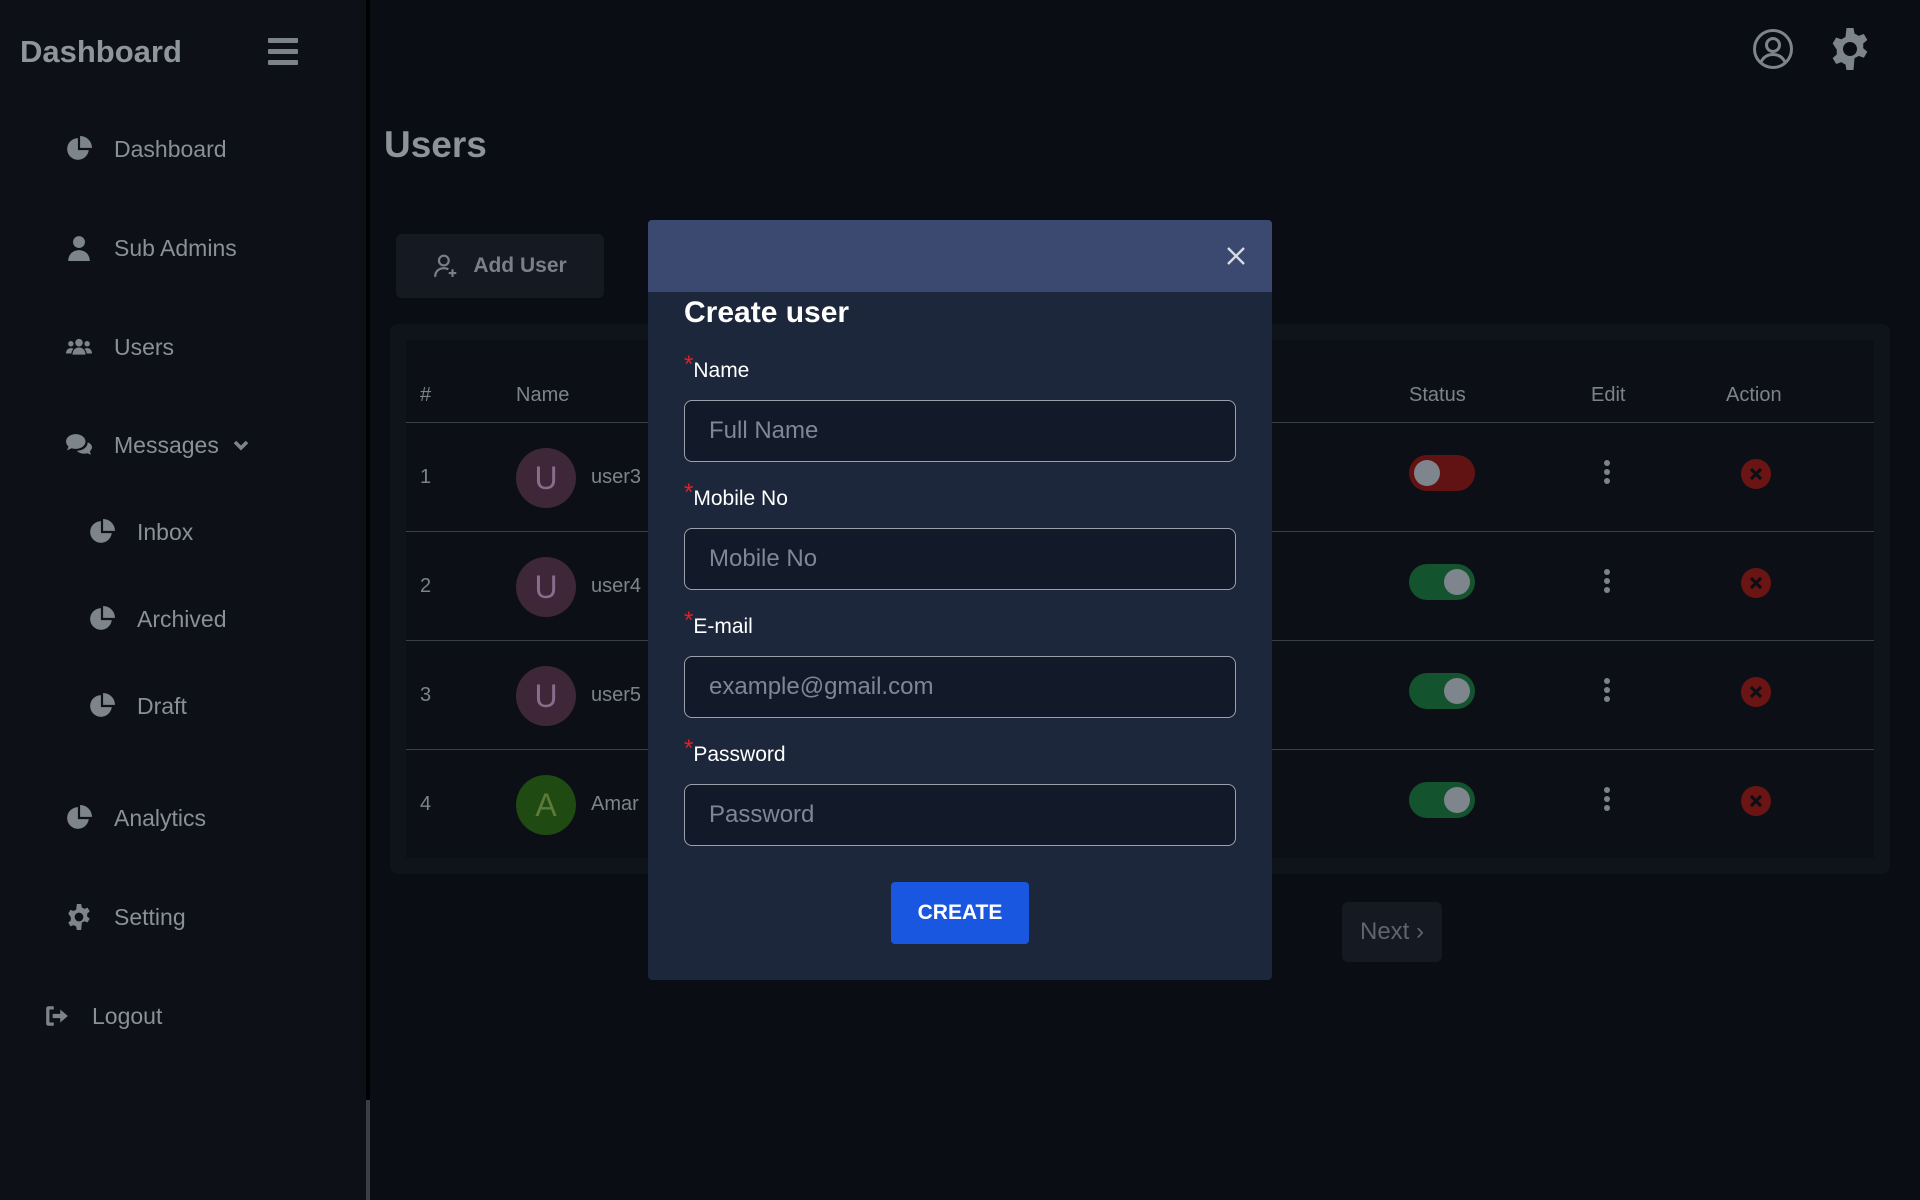  I want to click on email-input, so click(960, 687).